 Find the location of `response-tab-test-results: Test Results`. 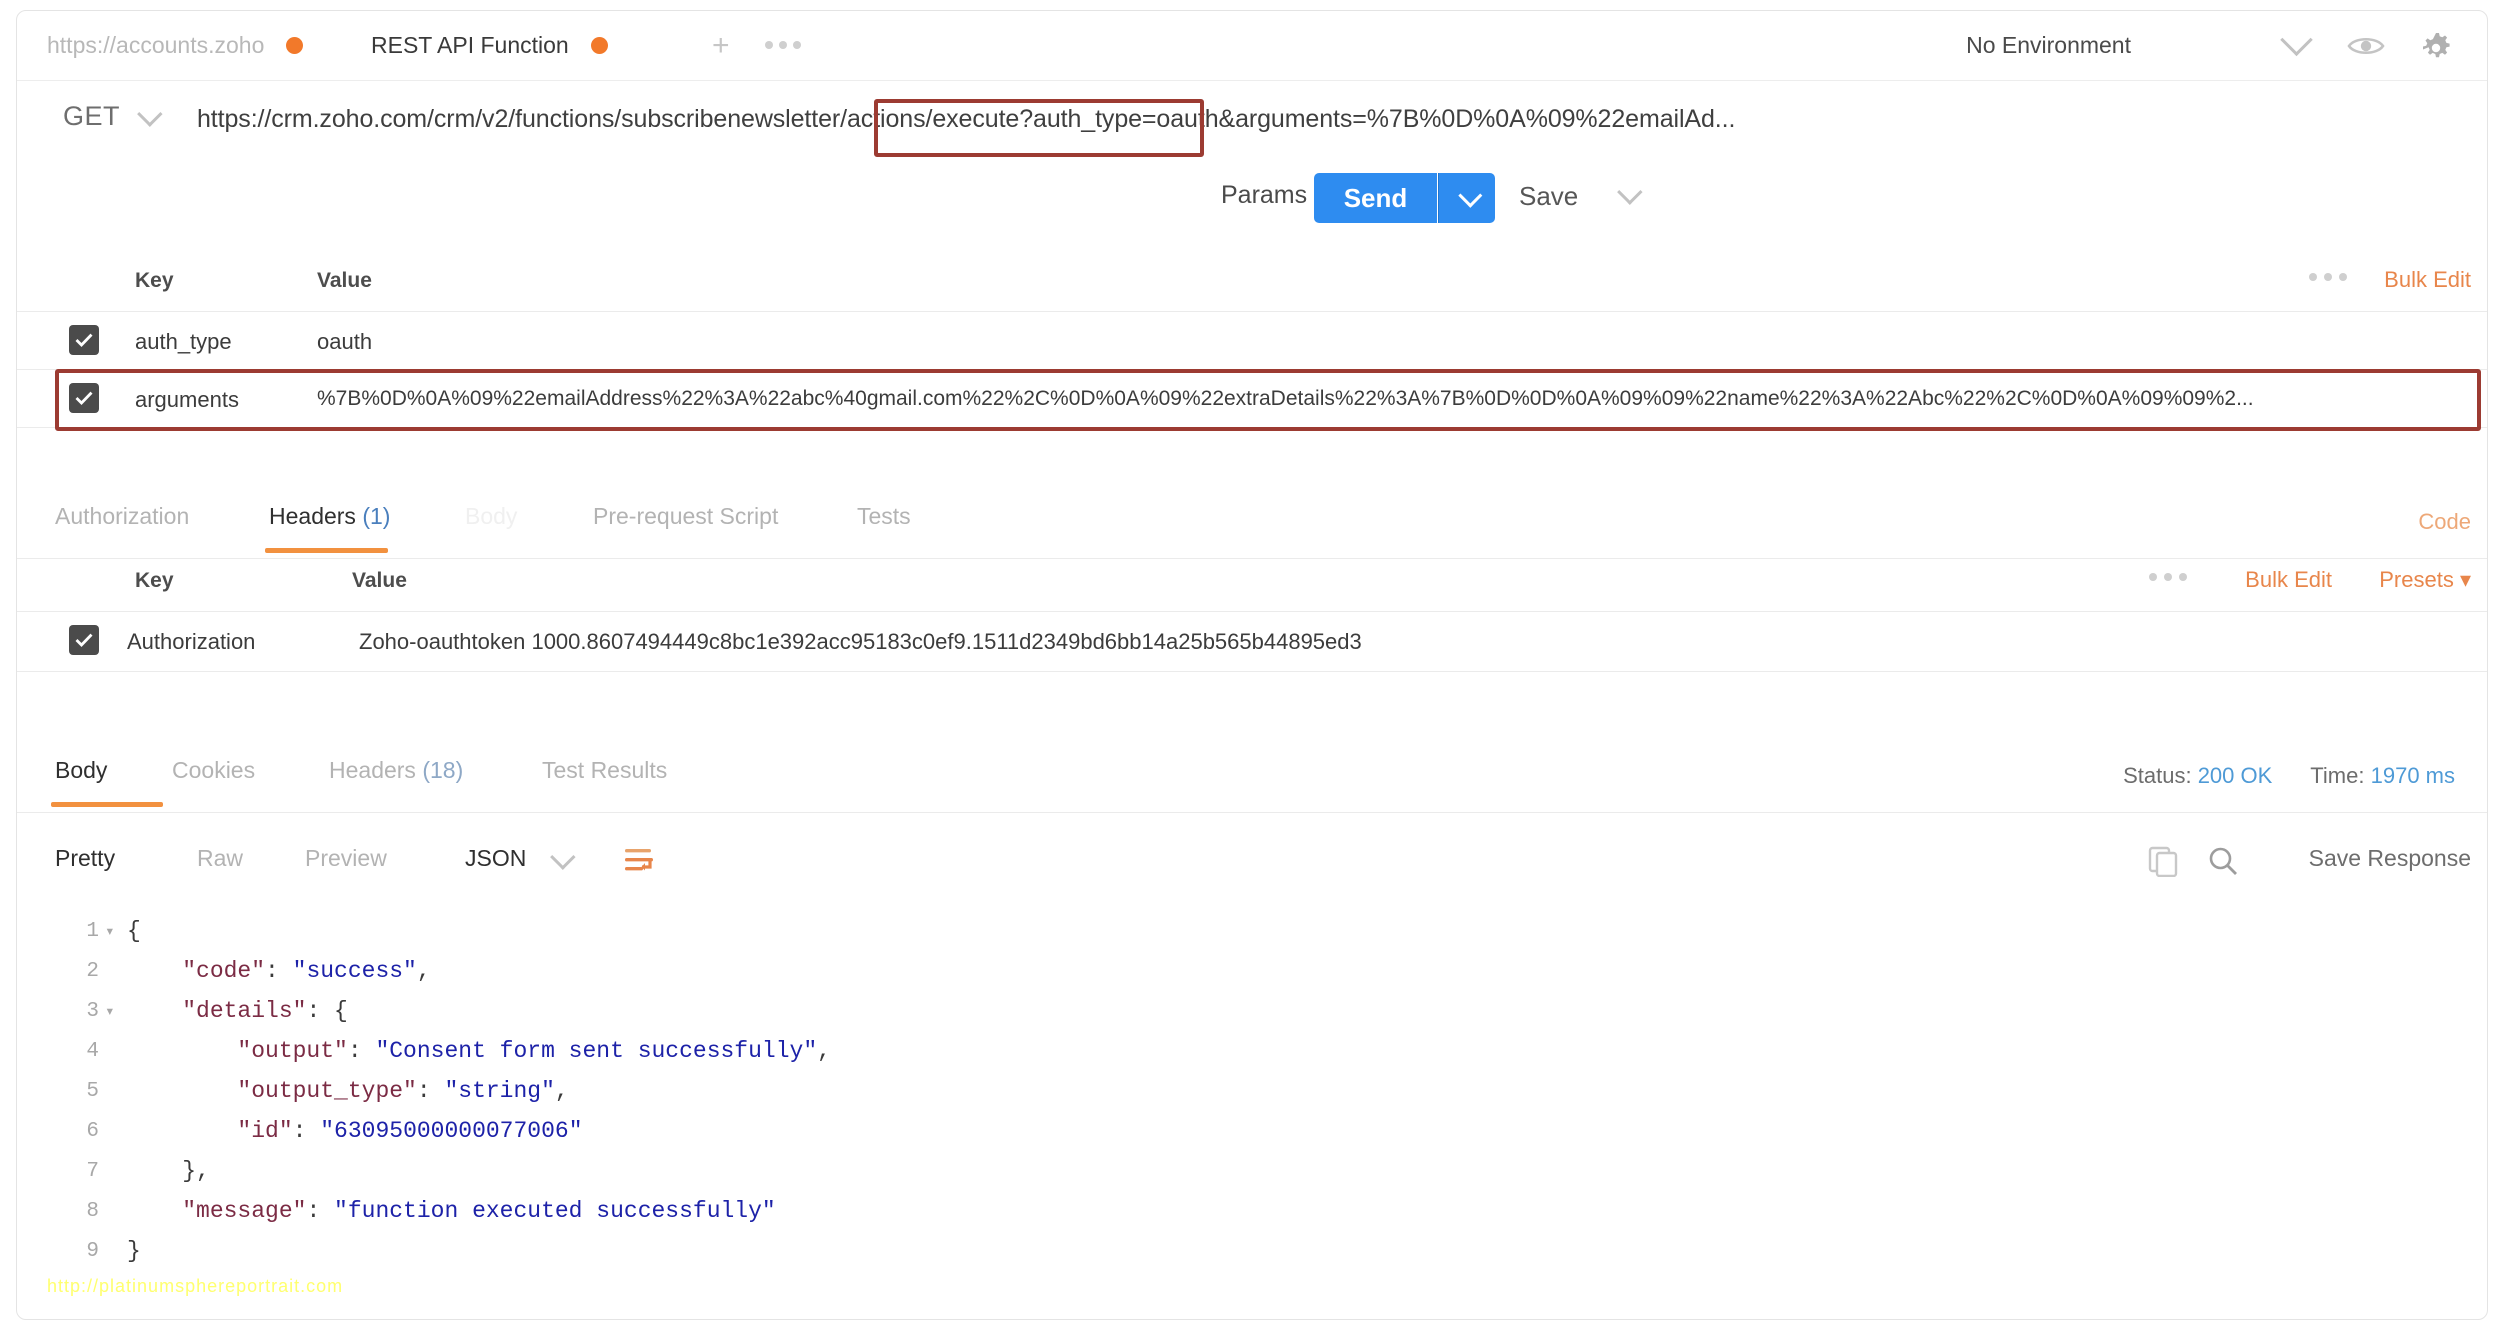

response-tab-test-results: Test Results is located at coordinates (604, 770).